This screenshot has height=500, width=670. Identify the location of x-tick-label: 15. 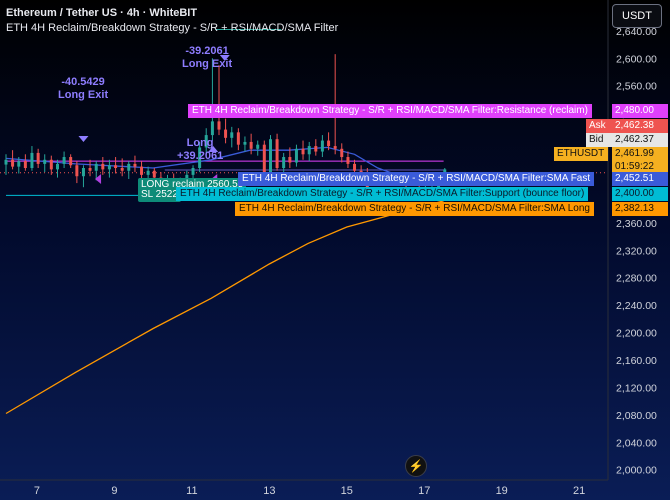
(347, 491).